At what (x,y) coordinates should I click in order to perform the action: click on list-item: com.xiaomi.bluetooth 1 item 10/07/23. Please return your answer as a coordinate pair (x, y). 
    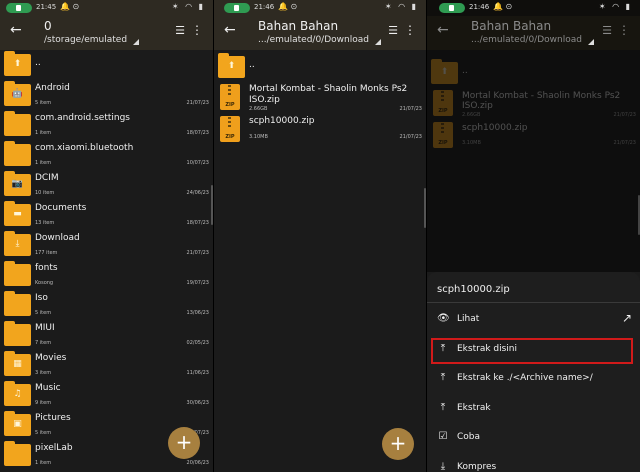
    Looking at the image, I should click on (106, 155).